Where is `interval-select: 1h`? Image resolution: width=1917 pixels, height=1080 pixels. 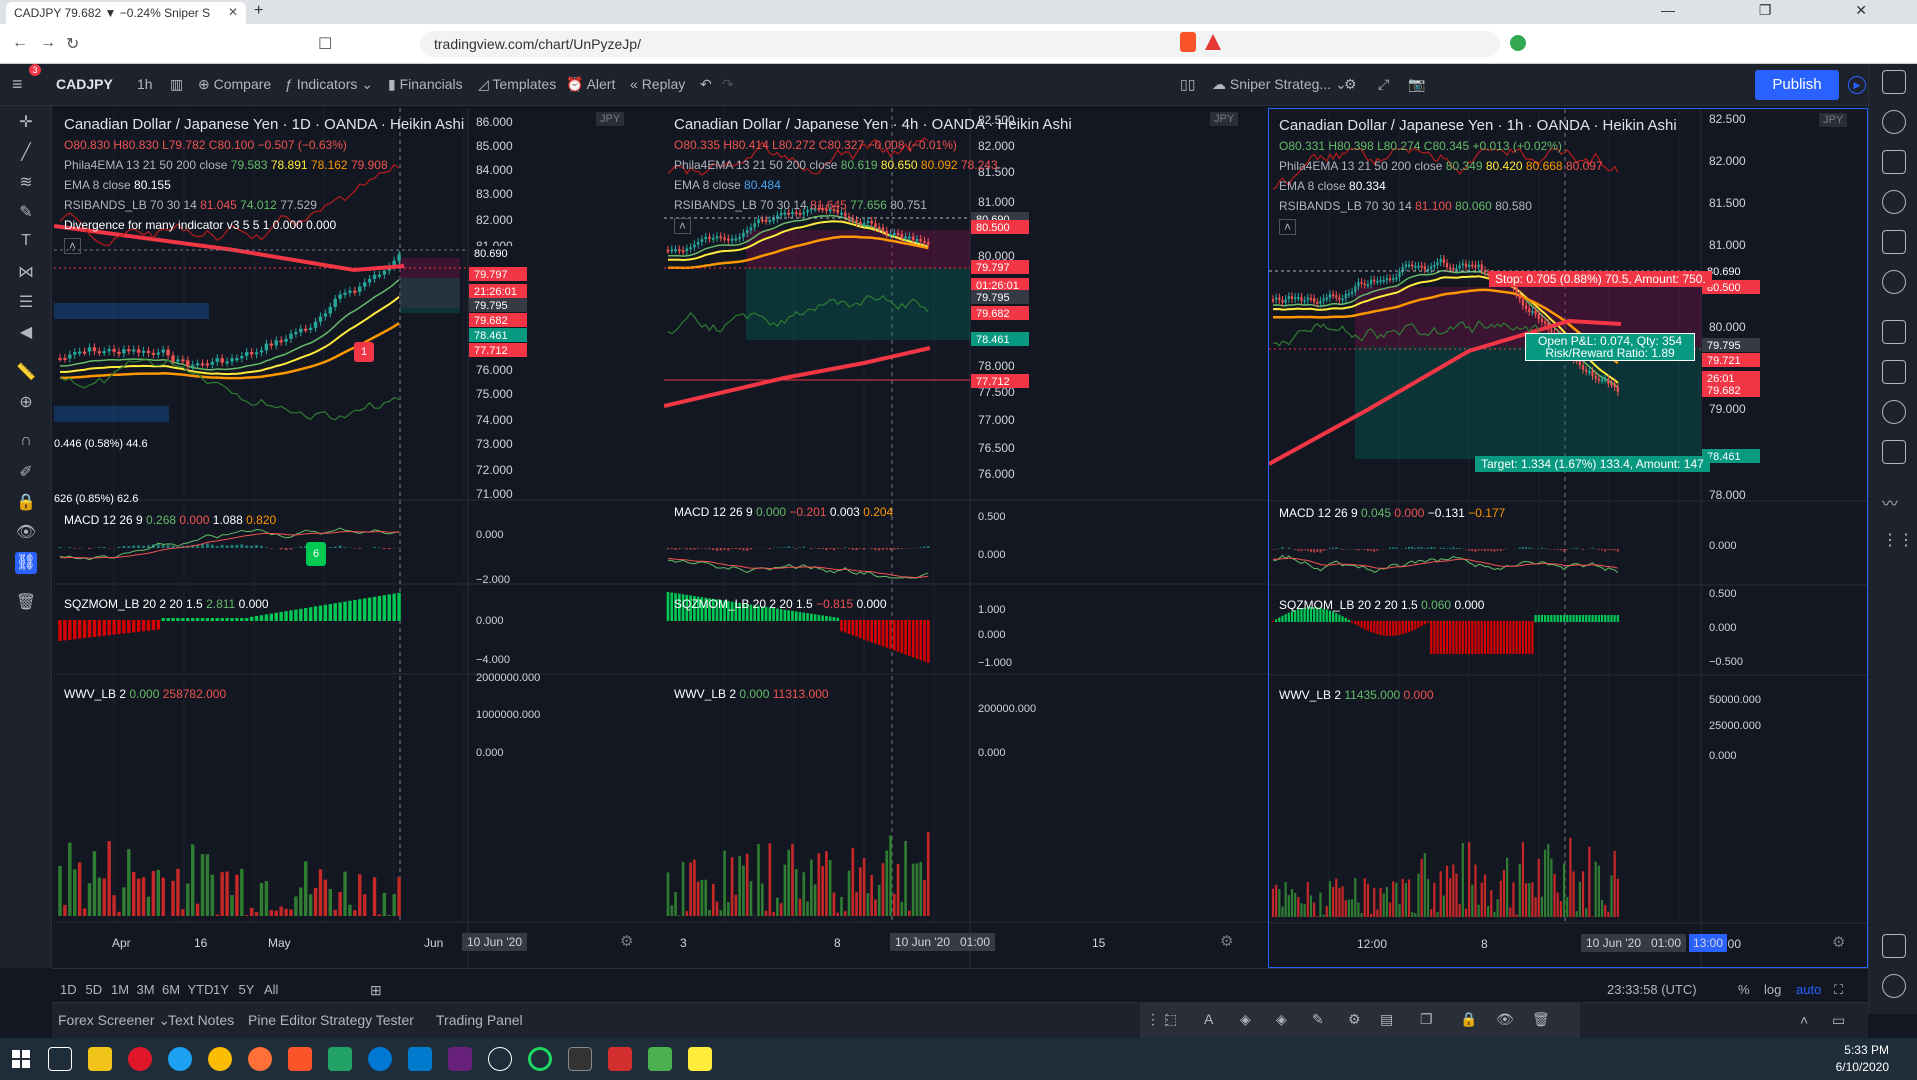 interval-select: 1h is located at coordinates (145, 84).